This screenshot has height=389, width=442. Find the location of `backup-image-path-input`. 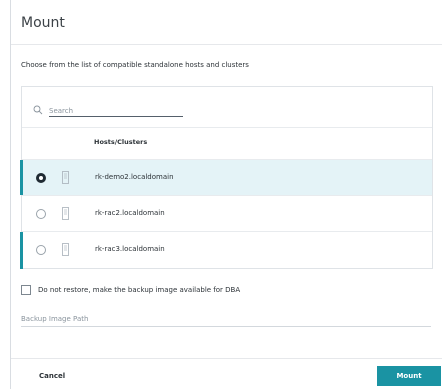

backup-image-path-input is located at coordinates (226, 319).